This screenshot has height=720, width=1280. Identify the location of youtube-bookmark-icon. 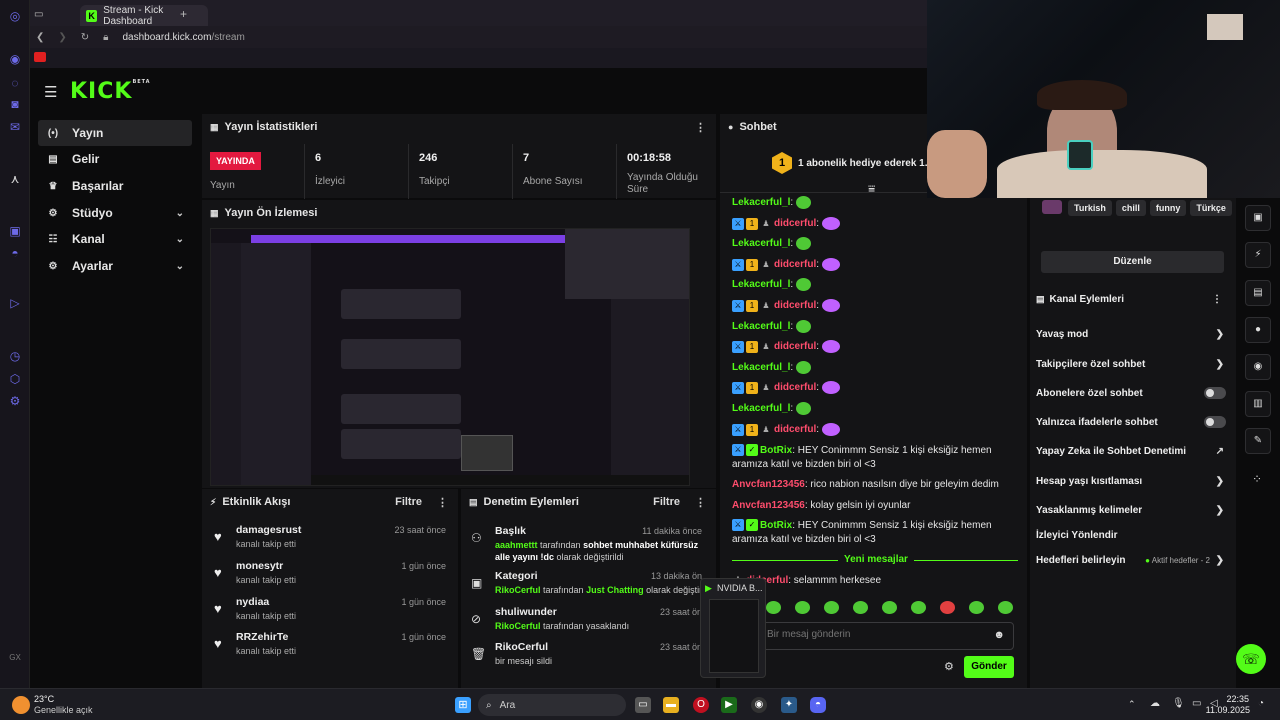
(40, 57).